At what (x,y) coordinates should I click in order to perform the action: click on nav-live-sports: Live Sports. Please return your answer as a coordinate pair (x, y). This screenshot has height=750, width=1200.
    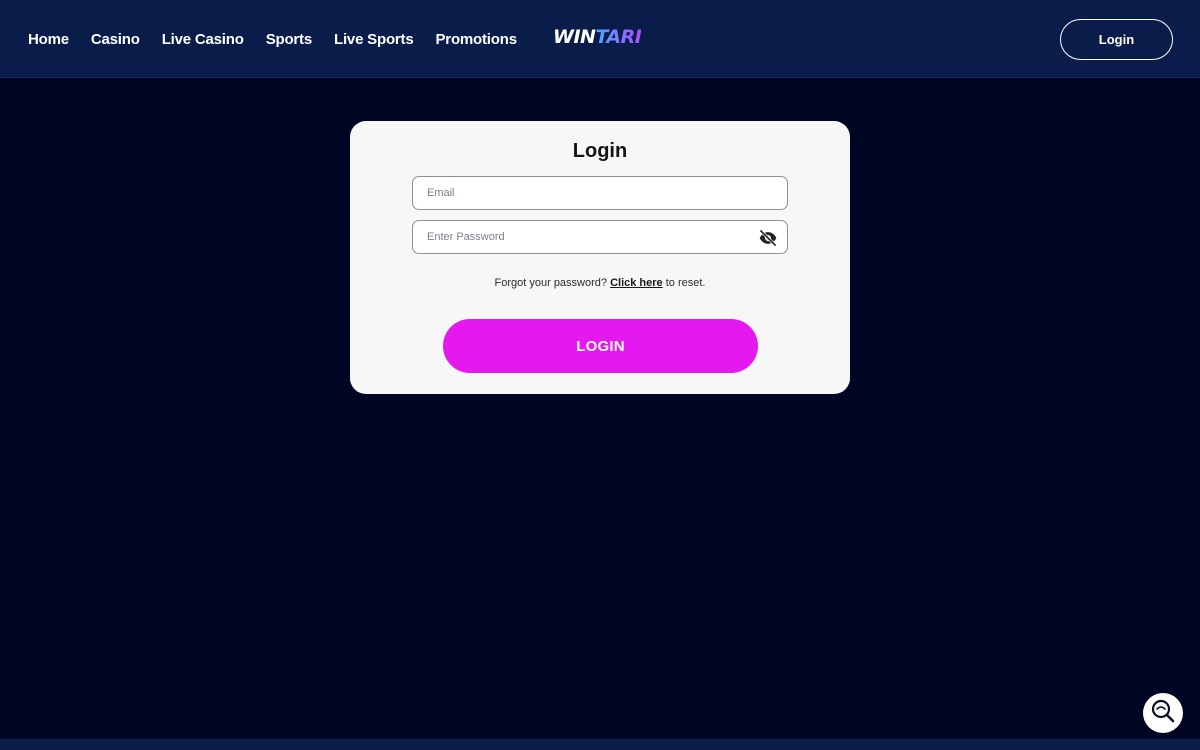
    Looking at the image, I should click on (374, 39).